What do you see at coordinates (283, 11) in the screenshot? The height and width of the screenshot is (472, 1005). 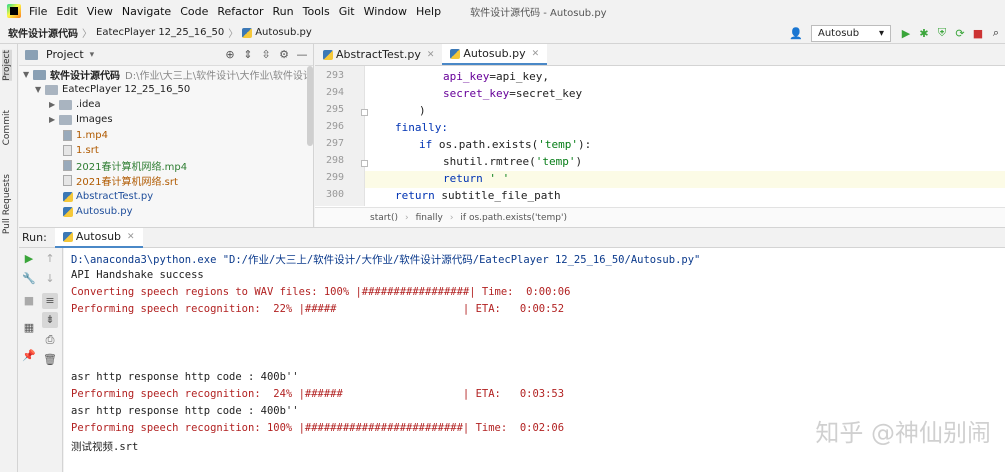 I see `menu-run: Run` at bounding box center [283, 11].